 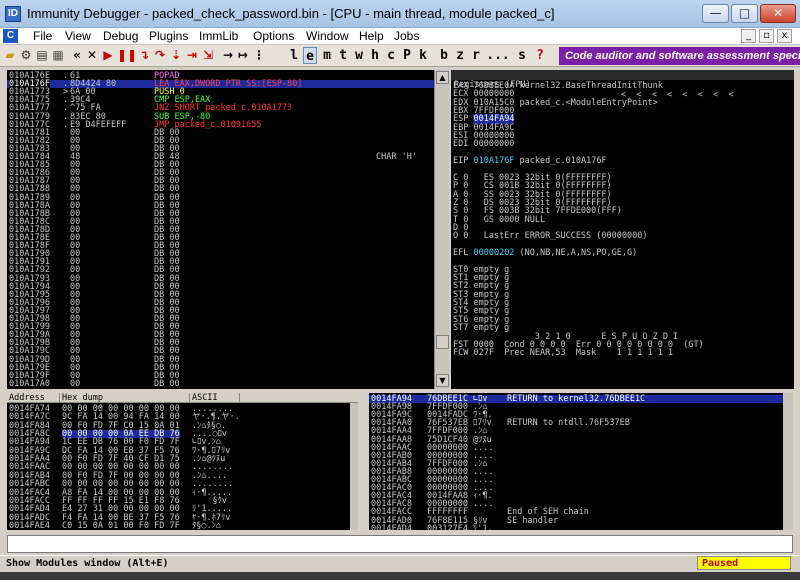 I want to click on dump-ascii: ﾀ§○.ﾝ⌂, so click(x=206, y=525).